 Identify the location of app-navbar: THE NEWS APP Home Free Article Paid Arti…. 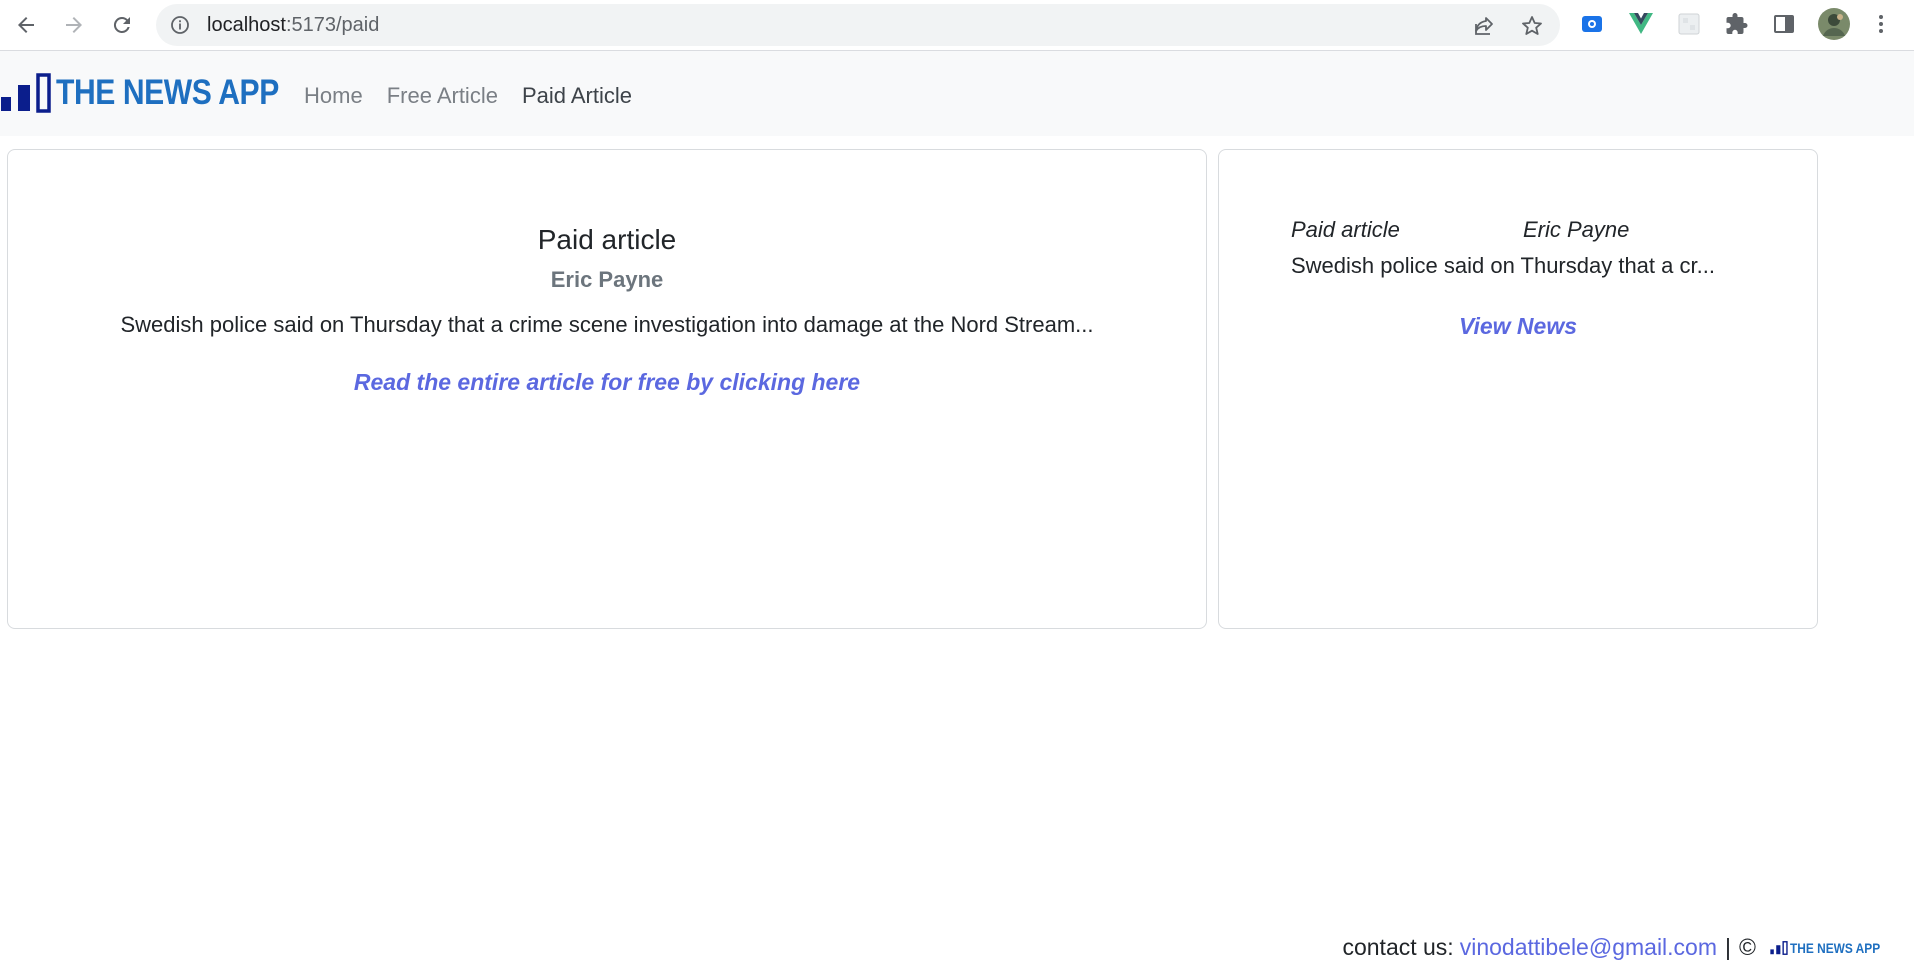
(957, 93).